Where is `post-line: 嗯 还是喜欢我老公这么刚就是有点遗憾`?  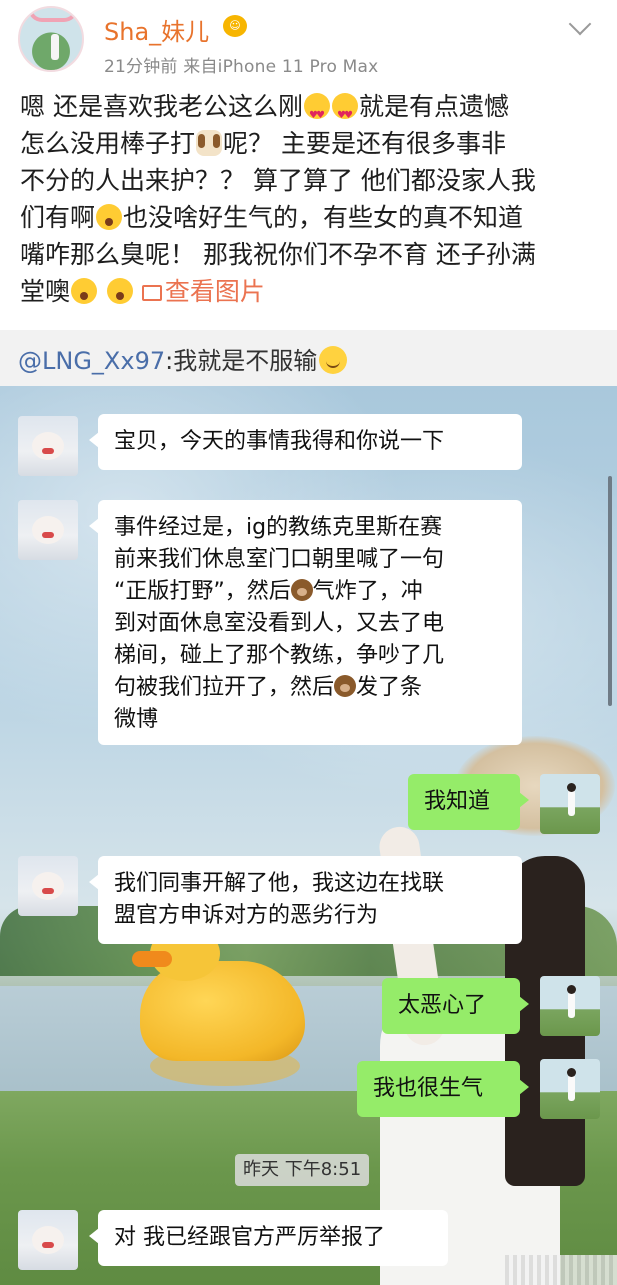 post-line: 嗯 还是喜欢我老公这么刚就是有点遗憾 is located at coordinates (312, 111).